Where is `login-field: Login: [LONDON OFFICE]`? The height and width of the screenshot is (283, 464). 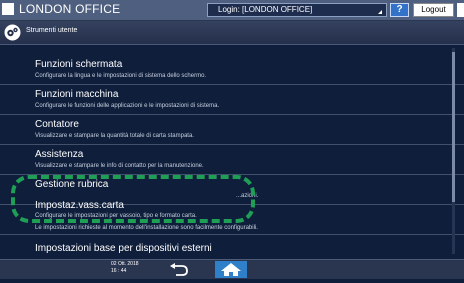 login-field: Login: [LONDON OFFICE] is located at coordinates (297, 10).